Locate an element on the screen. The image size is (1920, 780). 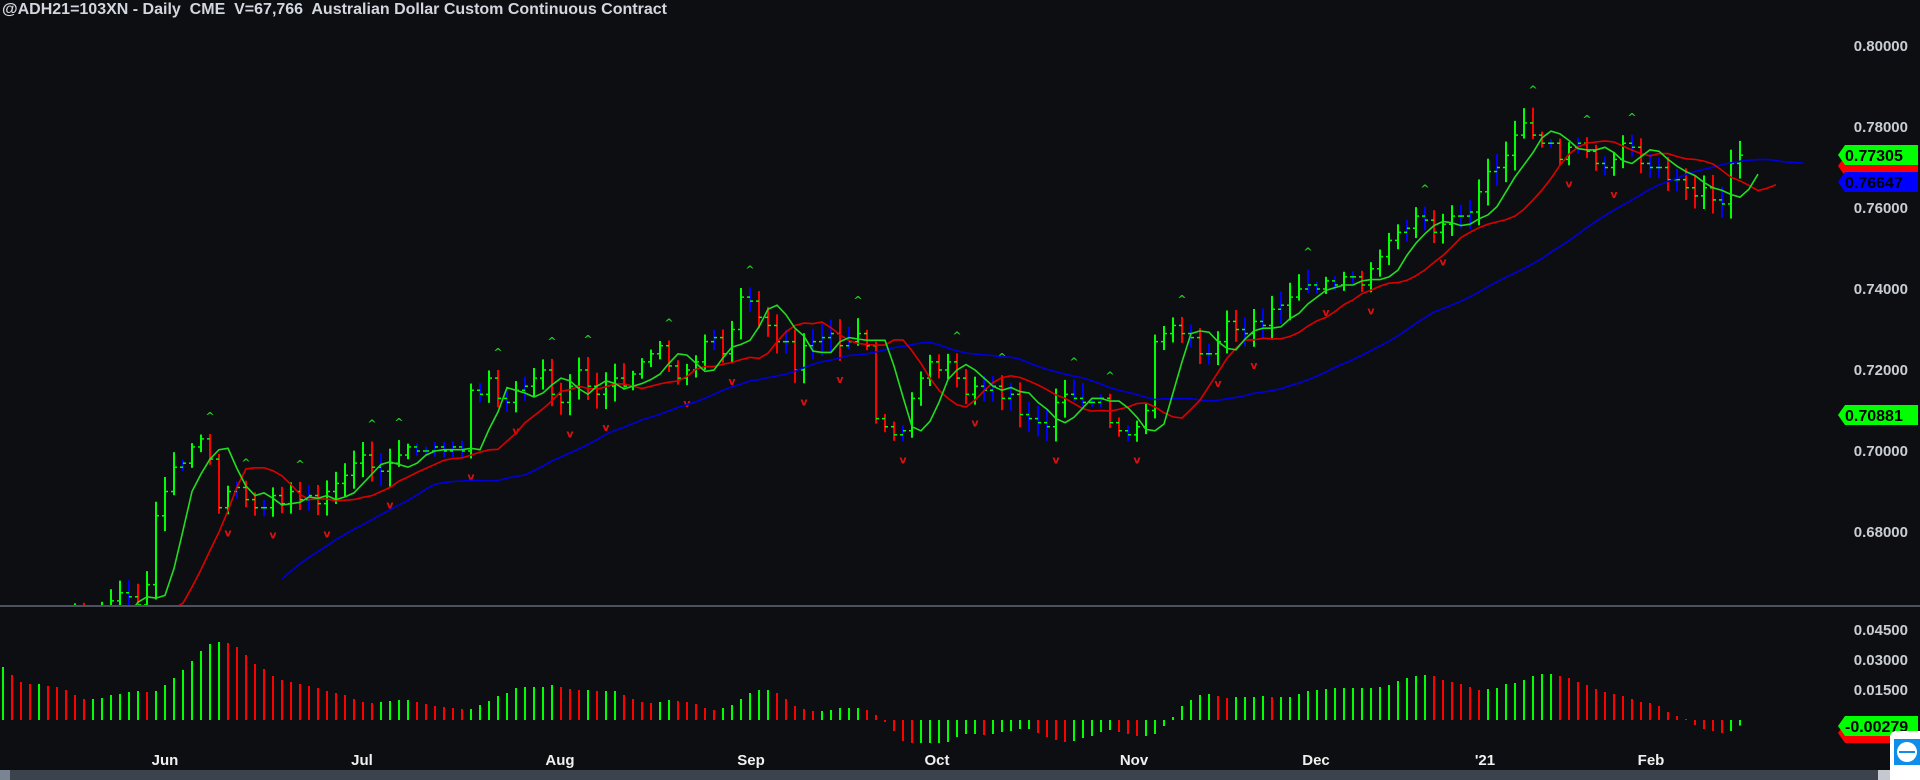
month-label: Oct is located at coordinates (936, 760).